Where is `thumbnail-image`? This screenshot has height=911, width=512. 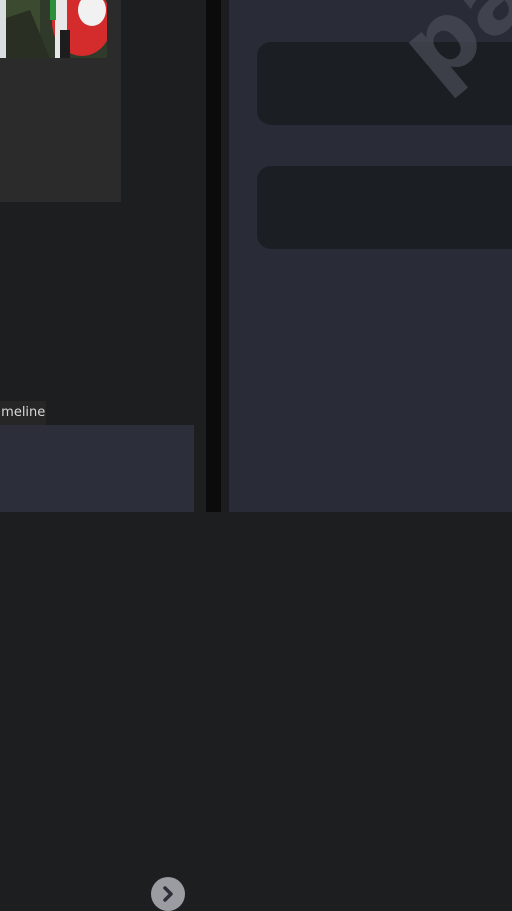 thumbnail-image is located at coordinates (53, 29).